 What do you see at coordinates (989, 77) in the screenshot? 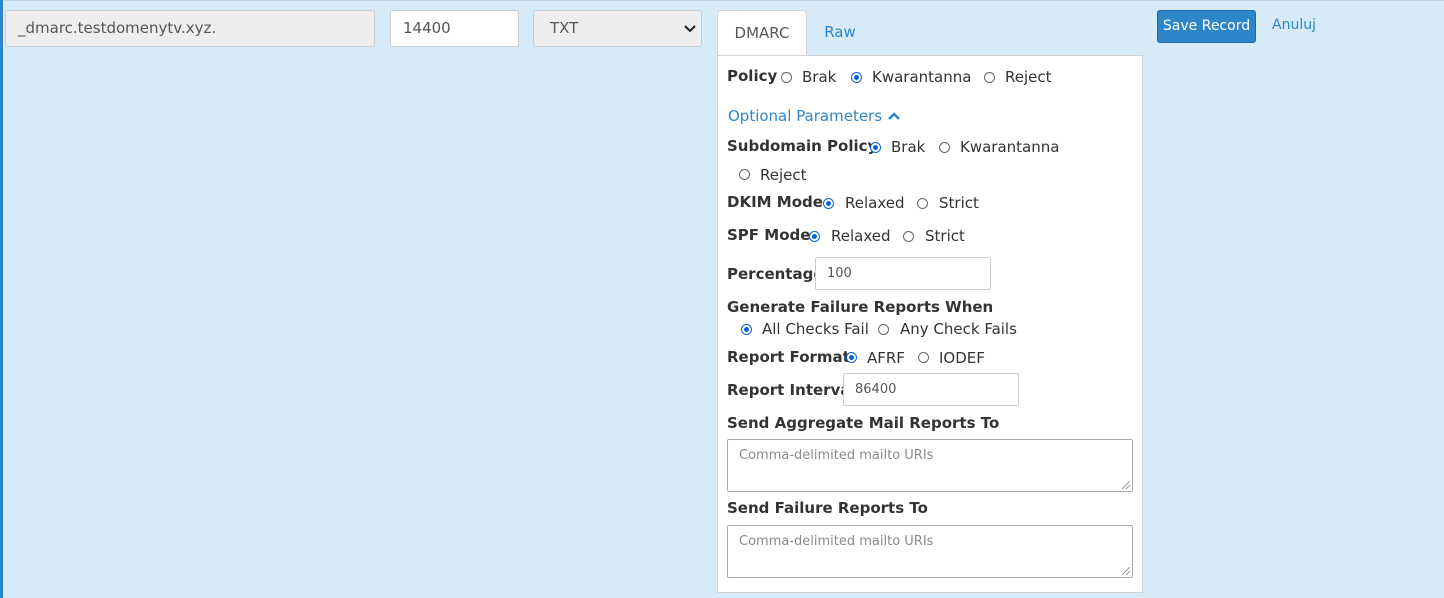
I see `policy-radio-reject` at bounding box center [989, 77].